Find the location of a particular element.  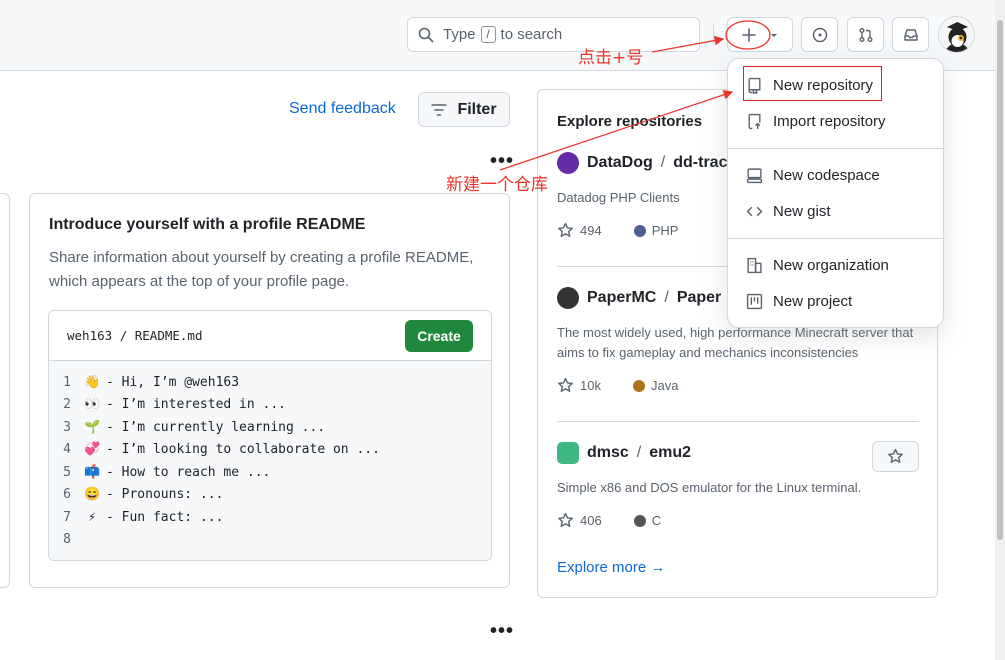

menu-item-new-project: New project is located at coordinates (799, 301).